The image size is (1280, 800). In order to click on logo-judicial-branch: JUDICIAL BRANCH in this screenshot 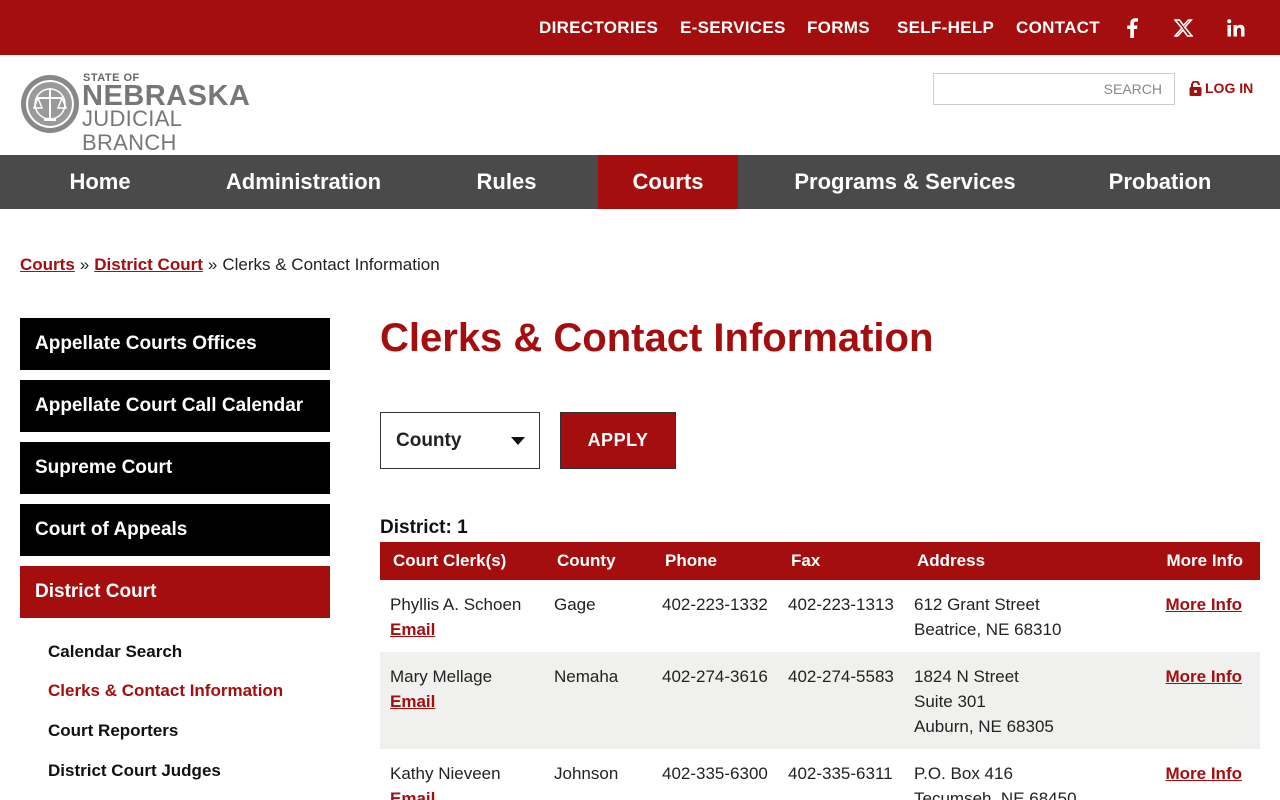, I will do `click(132, 130)`.